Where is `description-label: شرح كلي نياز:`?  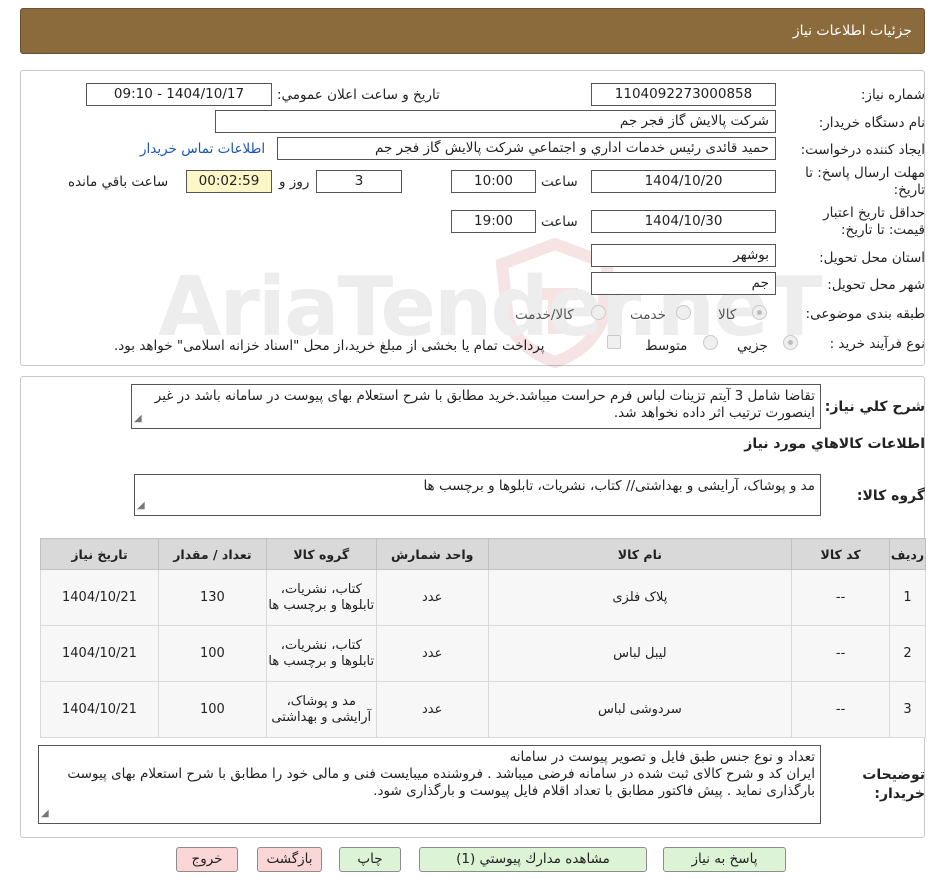 description-label: شرح كلي نياز: is located at coordinates (874, 407).